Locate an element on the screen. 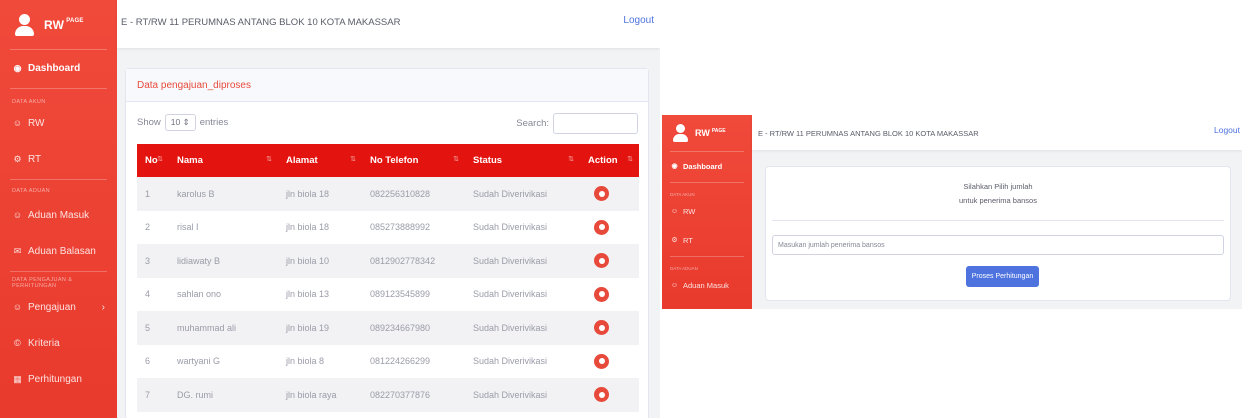  chevron-right-icon: › is located at coordinates (103, 307).